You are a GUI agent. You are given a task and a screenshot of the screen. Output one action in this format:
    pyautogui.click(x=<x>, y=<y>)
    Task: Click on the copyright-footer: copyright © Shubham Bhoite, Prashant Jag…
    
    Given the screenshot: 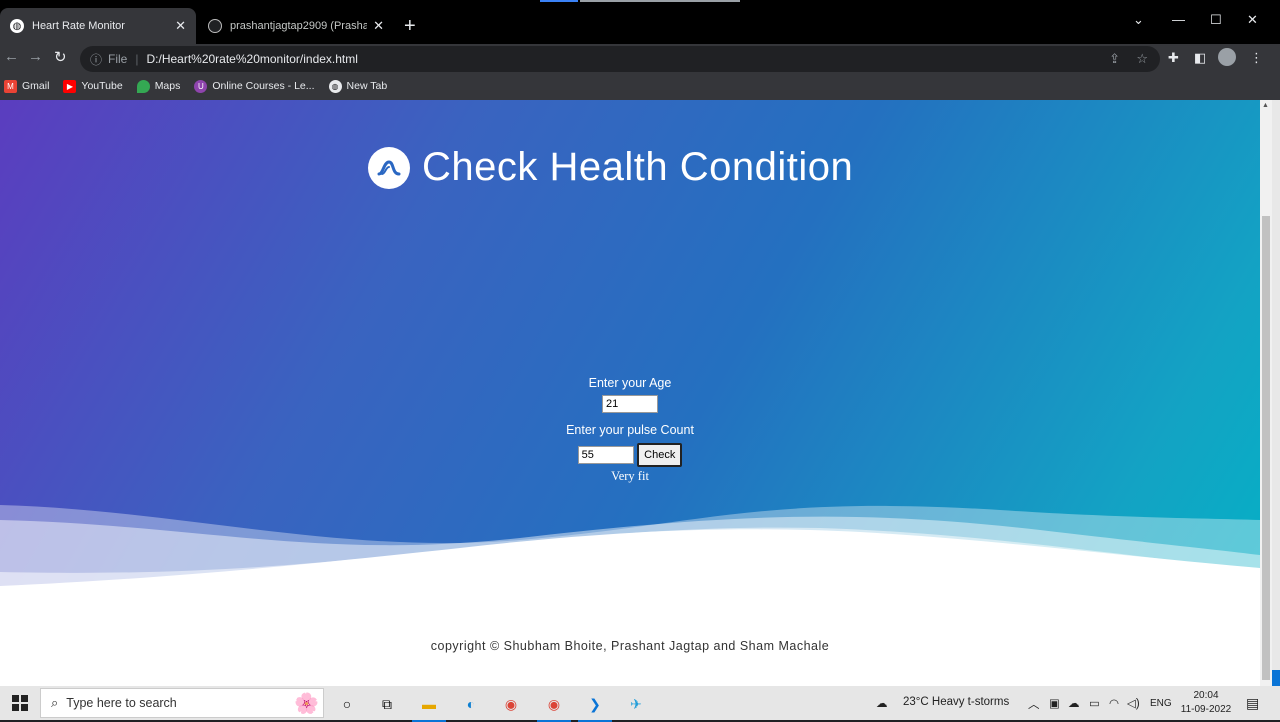 What is the action you would take?
    pyautogui.click(x=630, y=646)
    